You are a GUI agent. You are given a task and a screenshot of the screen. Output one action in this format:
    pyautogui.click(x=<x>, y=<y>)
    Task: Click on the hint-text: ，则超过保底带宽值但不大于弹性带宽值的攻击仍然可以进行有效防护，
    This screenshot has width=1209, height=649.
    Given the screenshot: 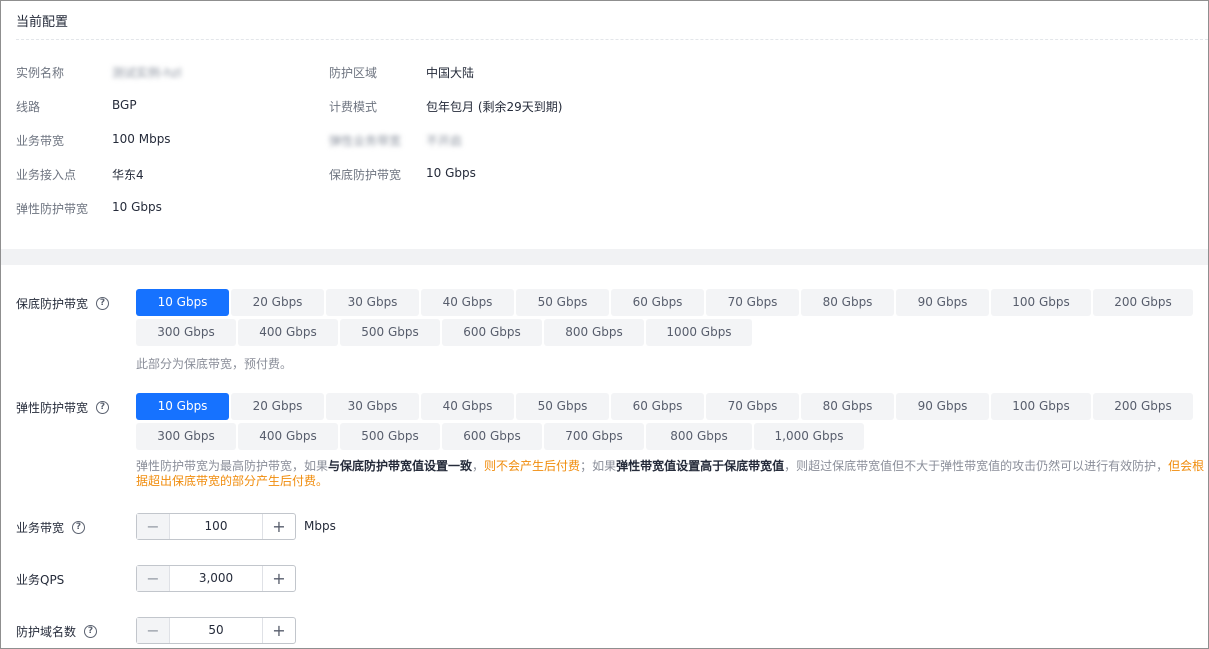 What is the action you would take?
    pyautogui.click(x=976, y=466)
    